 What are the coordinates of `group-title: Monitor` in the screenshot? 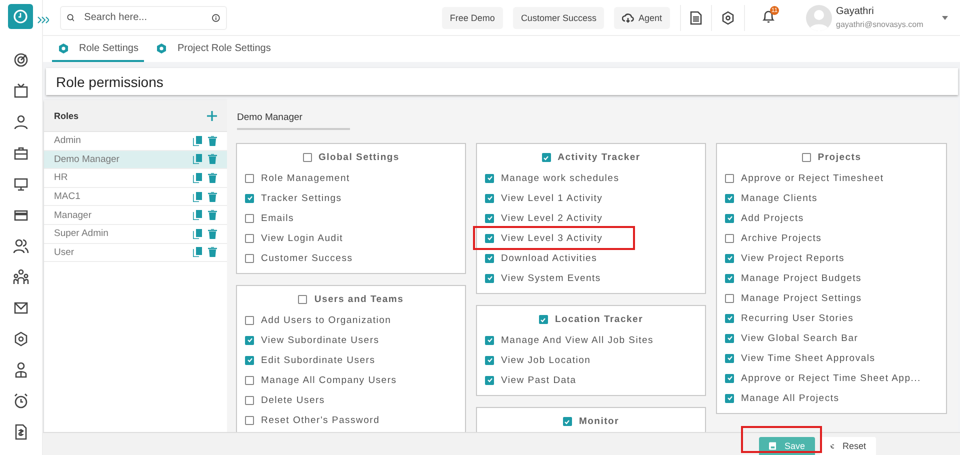 It's located at (599, 421).